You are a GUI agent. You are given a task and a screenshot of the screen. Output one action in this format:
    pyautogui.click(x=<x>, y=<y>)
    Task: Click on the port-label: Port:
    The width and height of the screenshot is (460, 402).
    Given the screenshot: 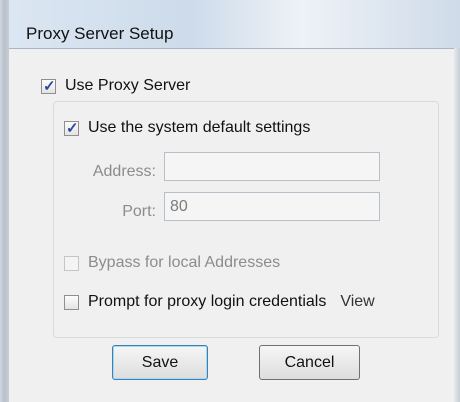 What is the action you would take?
    pyautogui.click(x=139, y=211)
    